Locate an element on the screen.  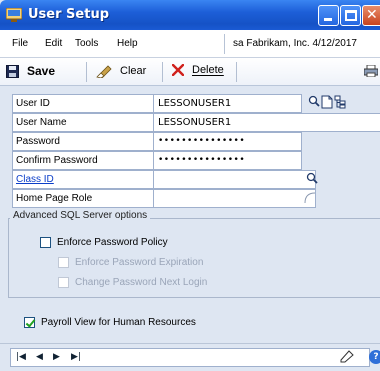
delete-label: Delete is located at coordinates (208, 70).